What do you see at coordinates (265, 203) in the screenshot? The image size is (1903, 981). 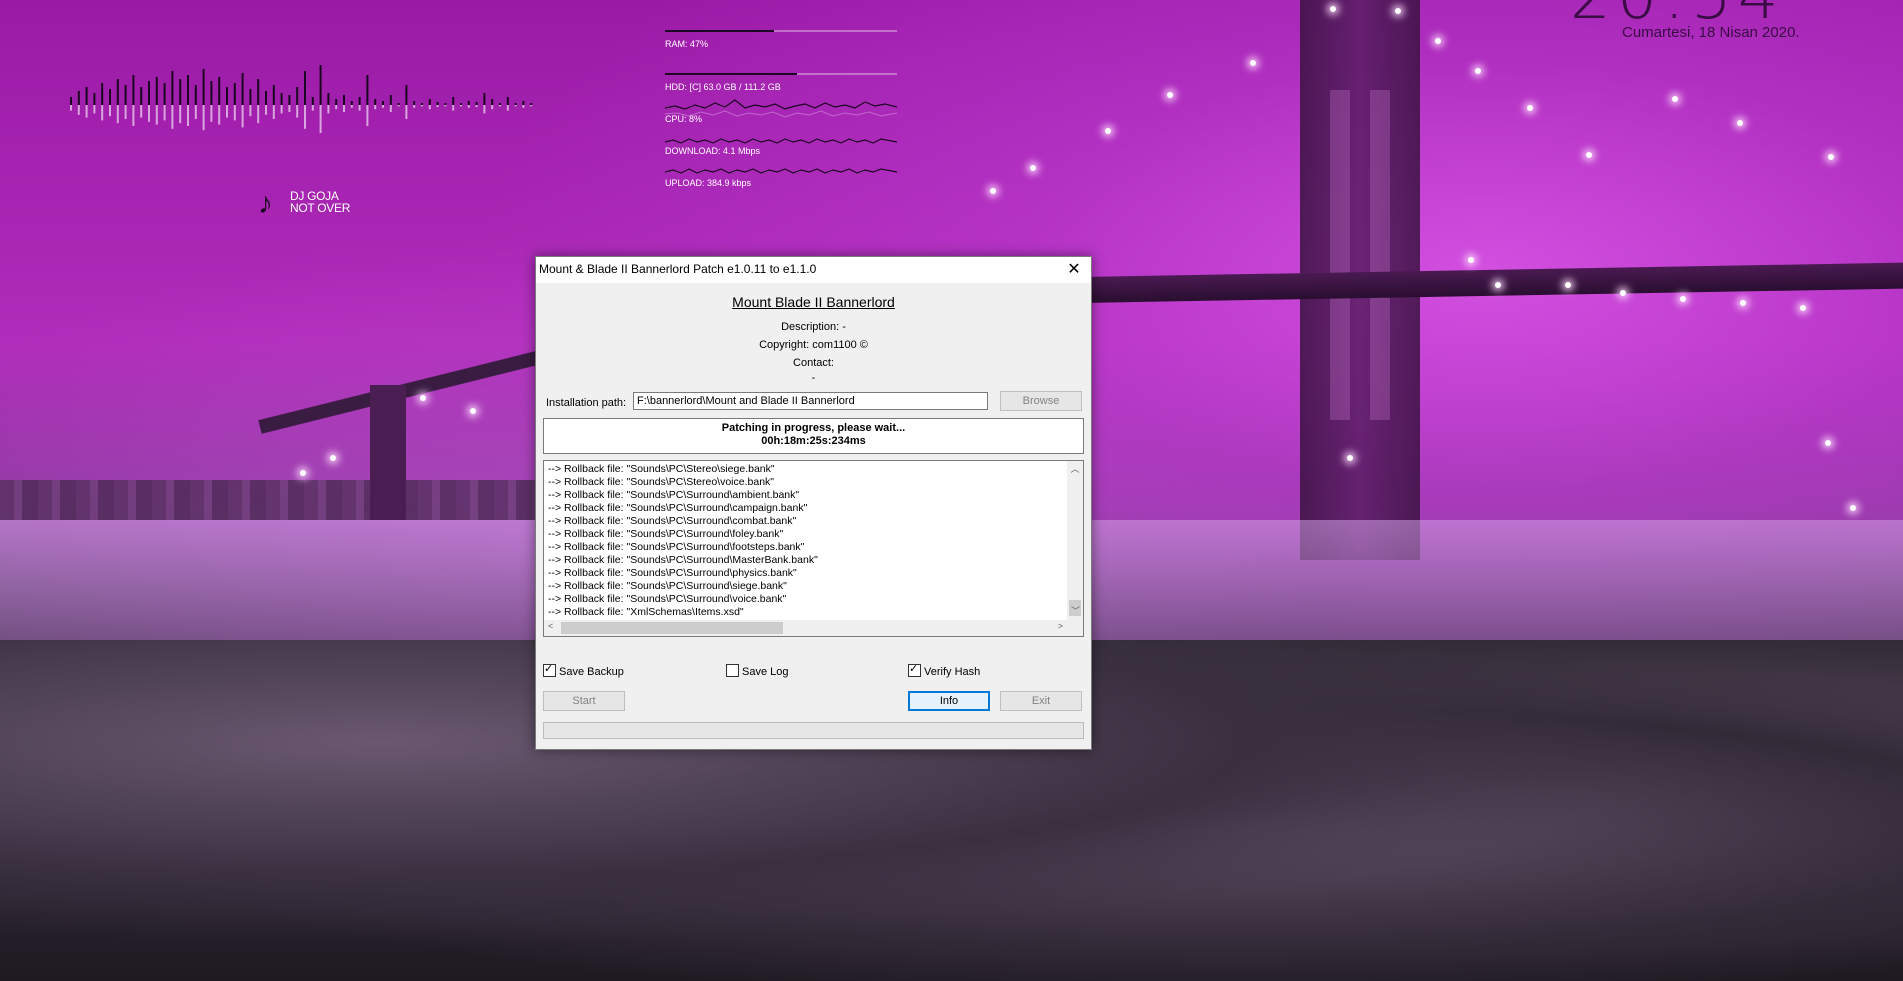 I see `music-note-icon: ♪` at bounding box center [265, 203].